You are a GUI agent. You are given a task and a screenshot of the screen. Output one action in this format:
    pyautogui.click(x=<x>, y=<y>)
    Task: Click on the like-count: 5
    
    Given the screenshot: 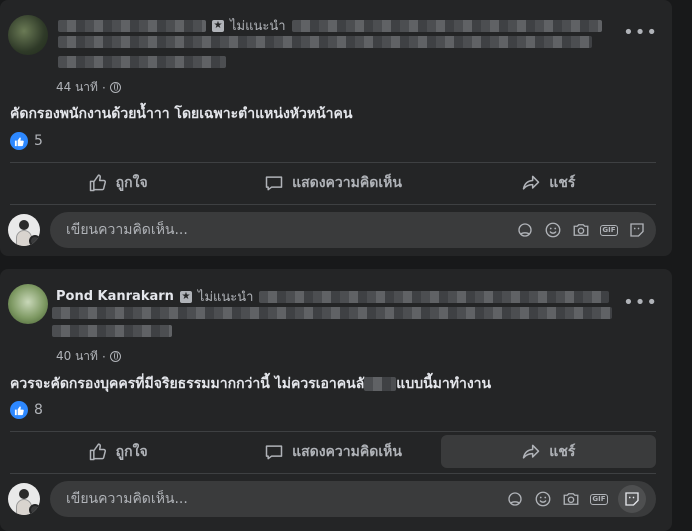 What is the action you would take?
    pyautogui.click(x=38, y=141)
    